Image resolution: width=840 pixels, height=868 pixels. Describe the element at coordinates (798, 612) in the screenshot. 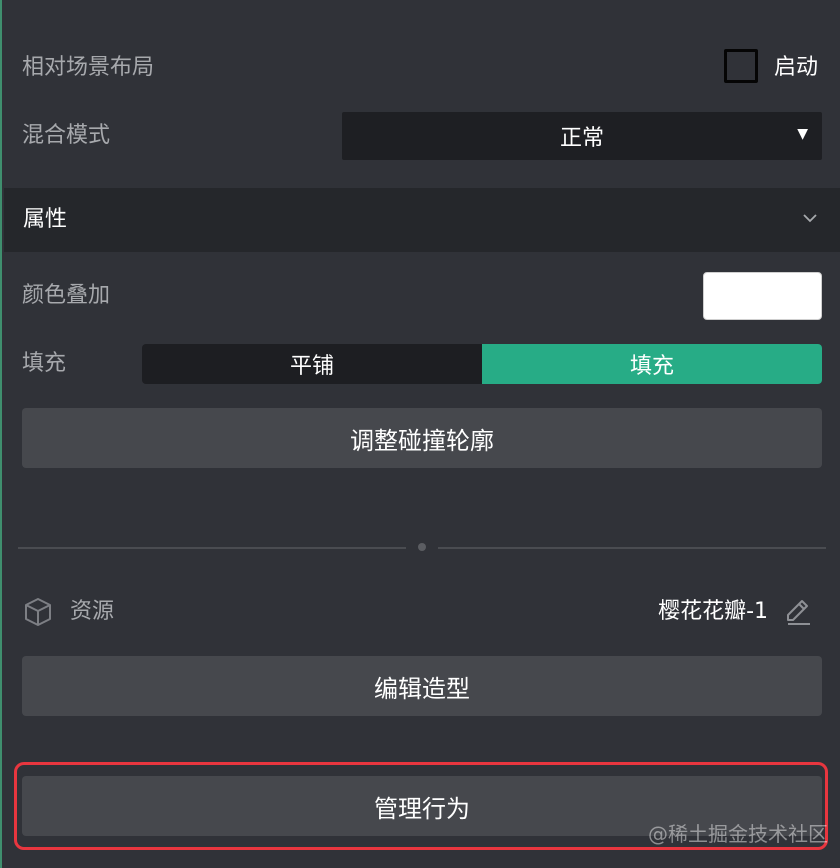

I see `edit-icon` at that location.